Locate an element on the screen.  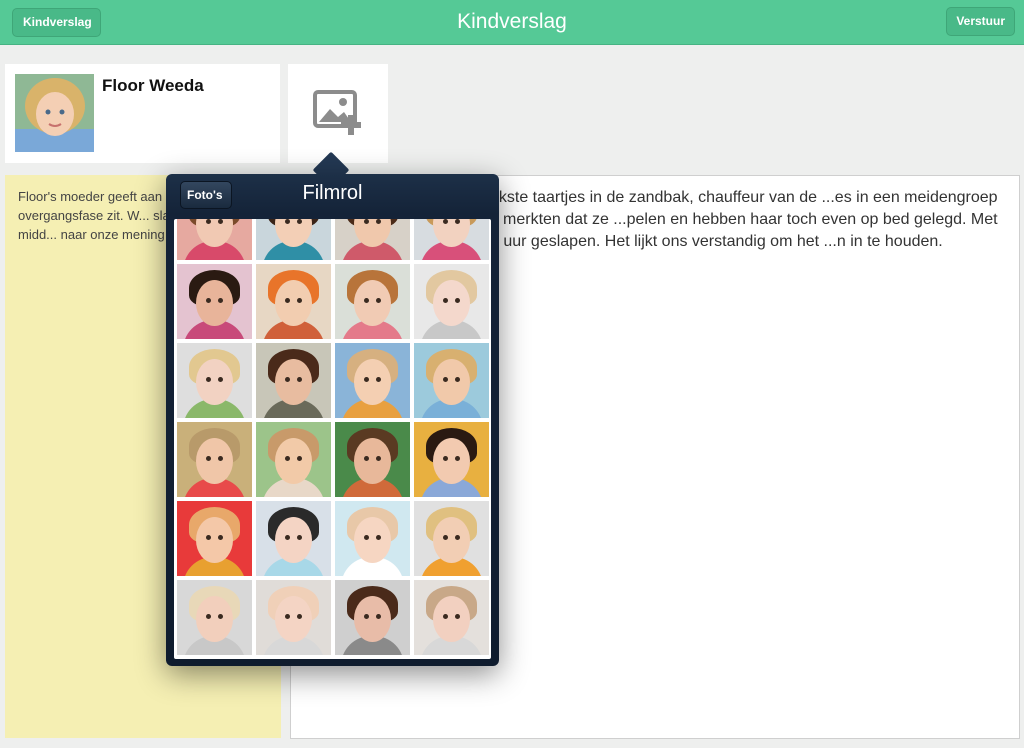
add-photo-button is located at coordinates (338, 113).